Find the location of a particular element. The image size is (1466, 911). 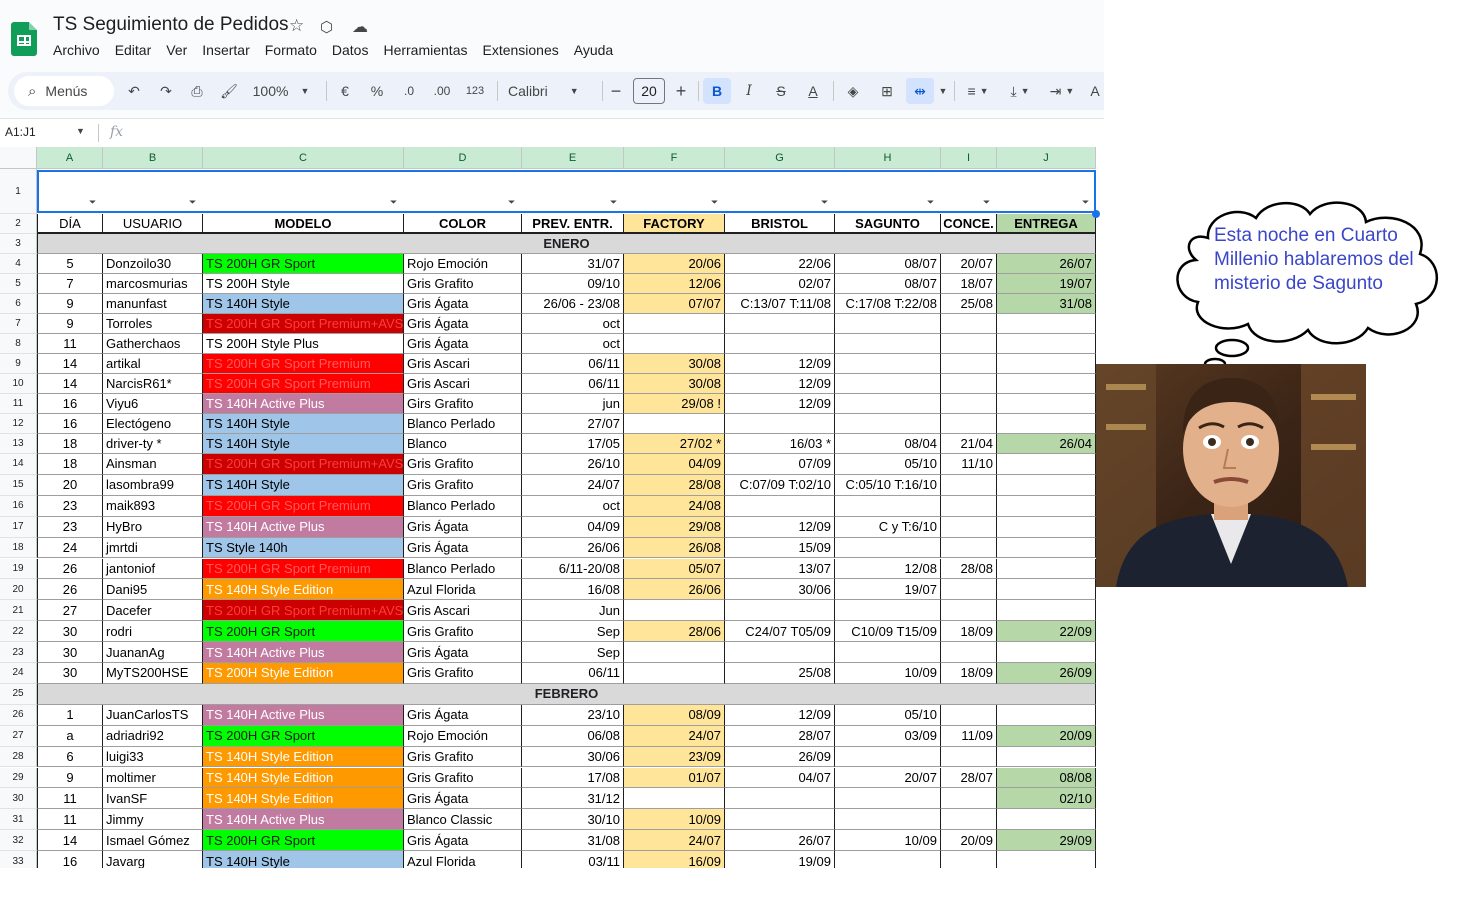

day-cell: 9 is located at coordinates (70, 778).